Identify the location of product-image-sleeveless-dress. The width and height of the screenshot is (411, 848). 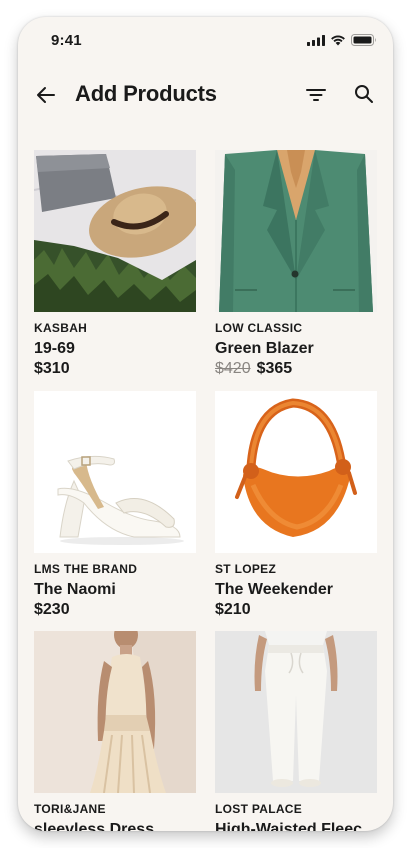
(115, 712).